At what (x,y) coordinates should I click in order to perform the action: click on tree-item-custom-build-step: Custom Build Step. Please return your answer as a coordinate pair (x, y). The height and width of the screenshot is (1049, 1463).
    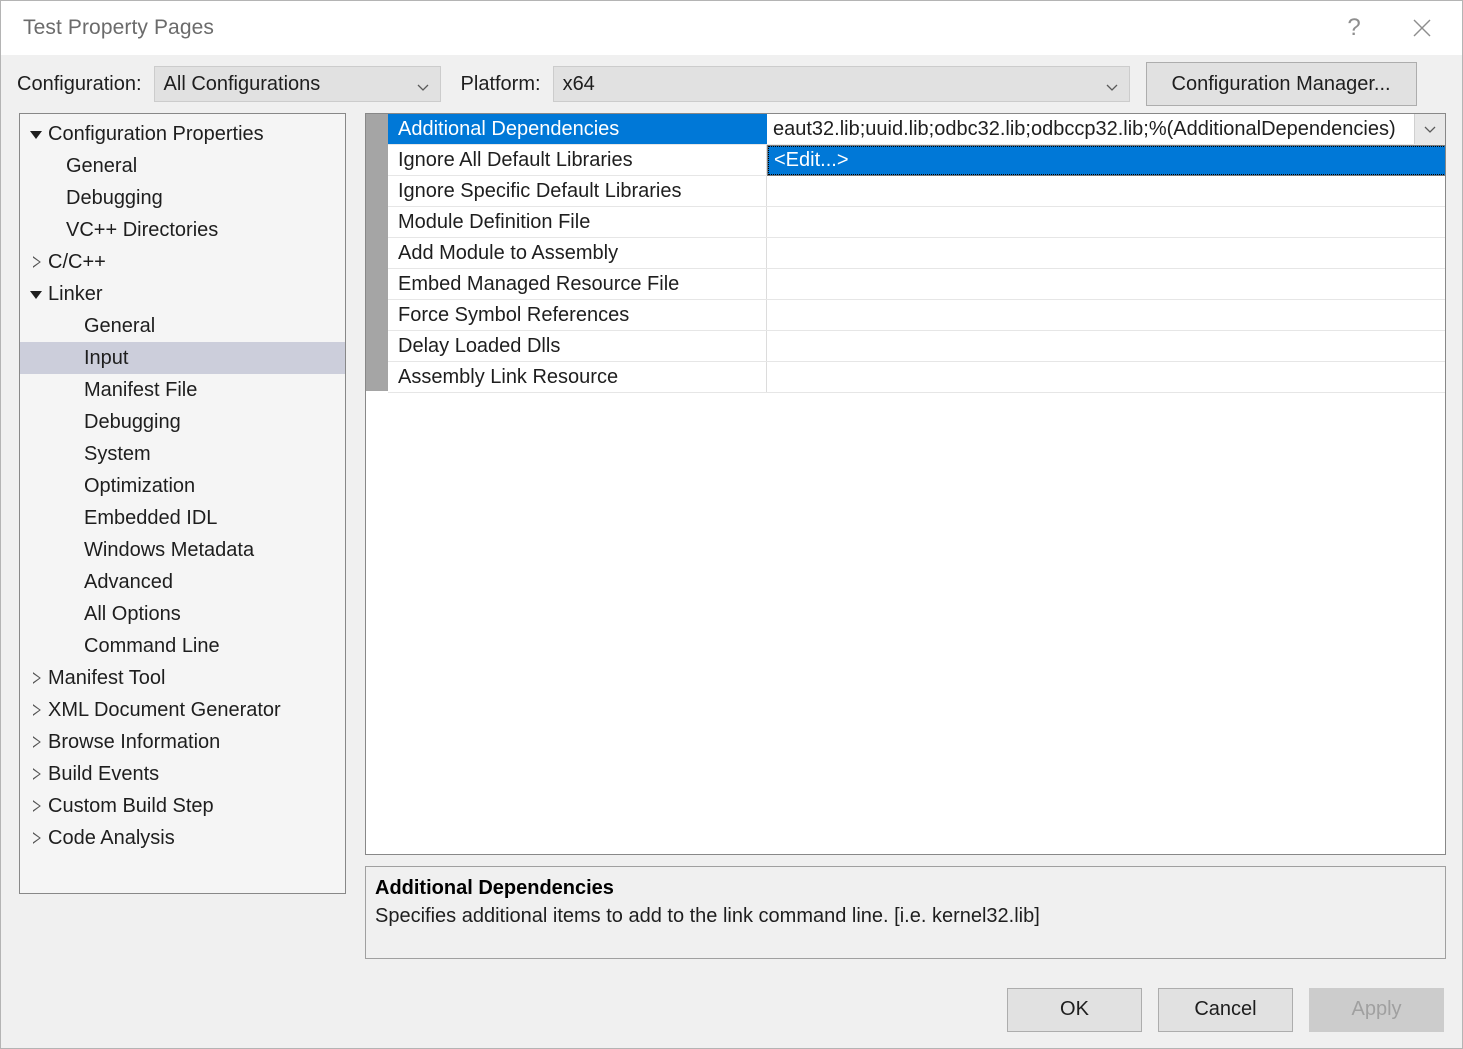
    Looking at the image, I should click on (182, 806).